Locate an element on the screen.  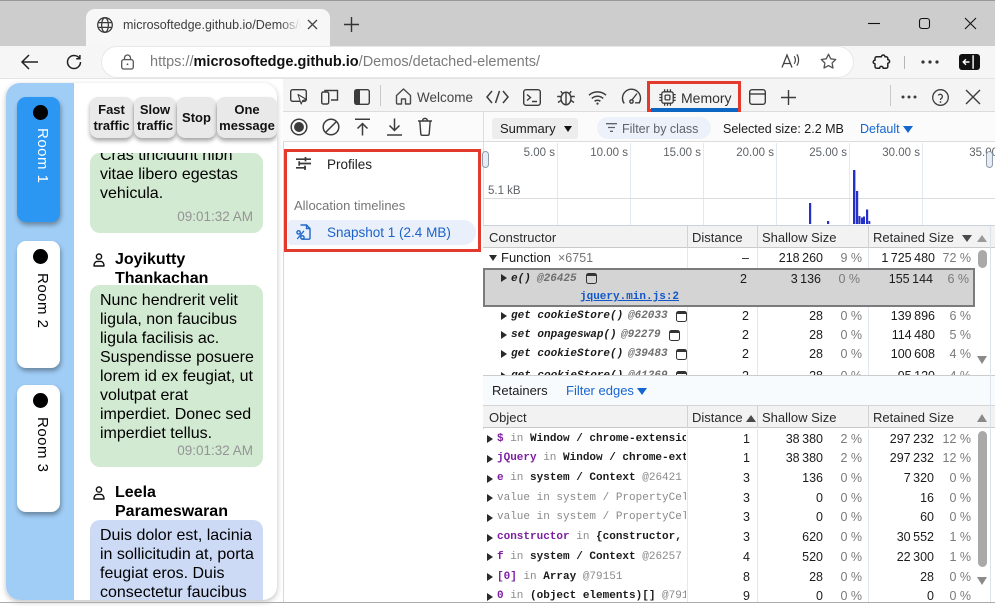
svg-text: 25.00 s is located at coordinates (828, 153).